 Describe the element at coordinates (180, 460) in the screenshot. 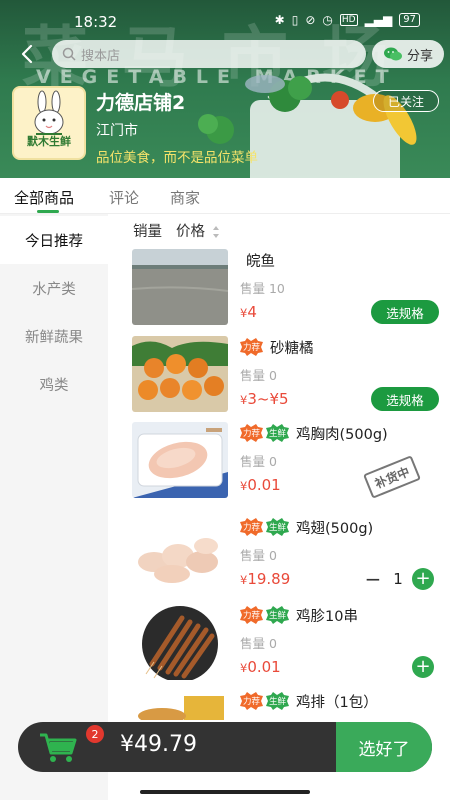

I see `product-image-chicken-breast` at that location.